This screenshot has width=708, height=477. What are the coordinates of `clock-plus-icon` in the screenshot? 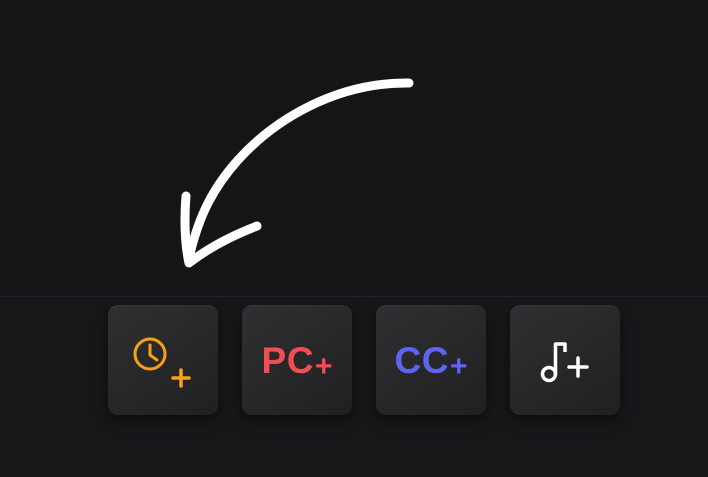 It's located at (162, 362).